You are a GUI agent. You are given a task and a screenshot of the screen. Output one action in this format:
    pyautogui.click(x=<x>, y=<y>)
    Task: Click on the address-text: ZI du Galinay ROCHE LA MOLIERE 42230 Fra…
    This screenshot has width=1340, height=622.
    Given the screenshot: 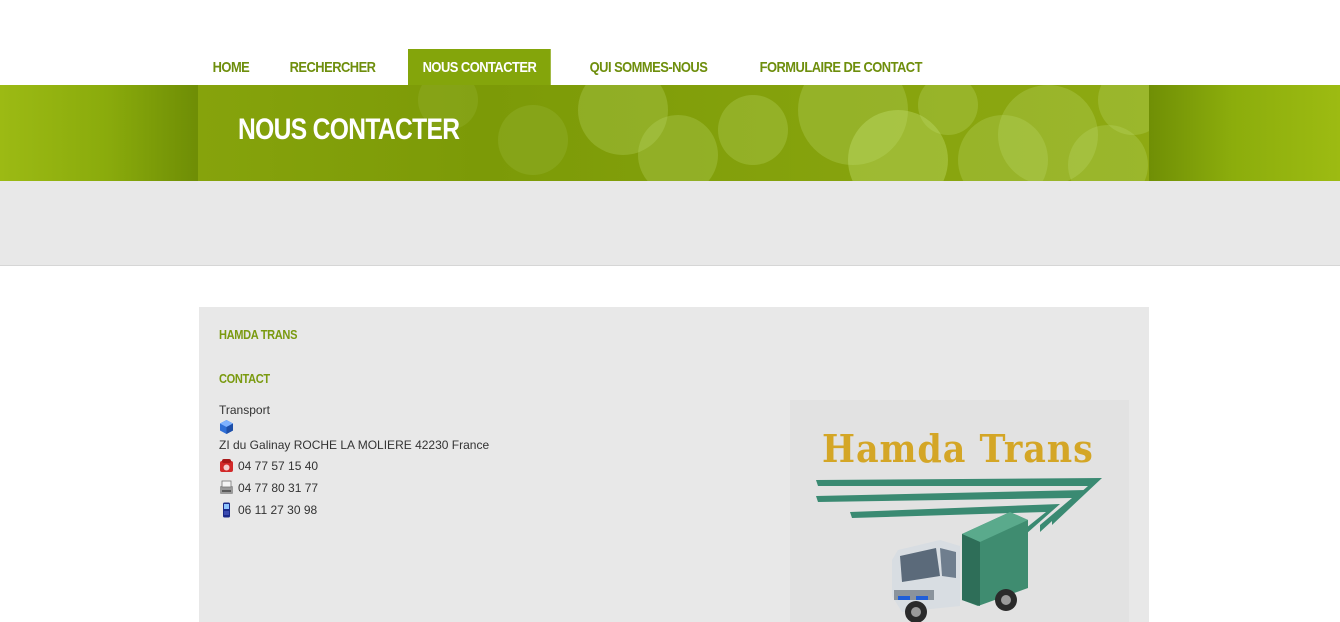 What is the action you would take?
    pyautogui.click(x=354, y=445)
    